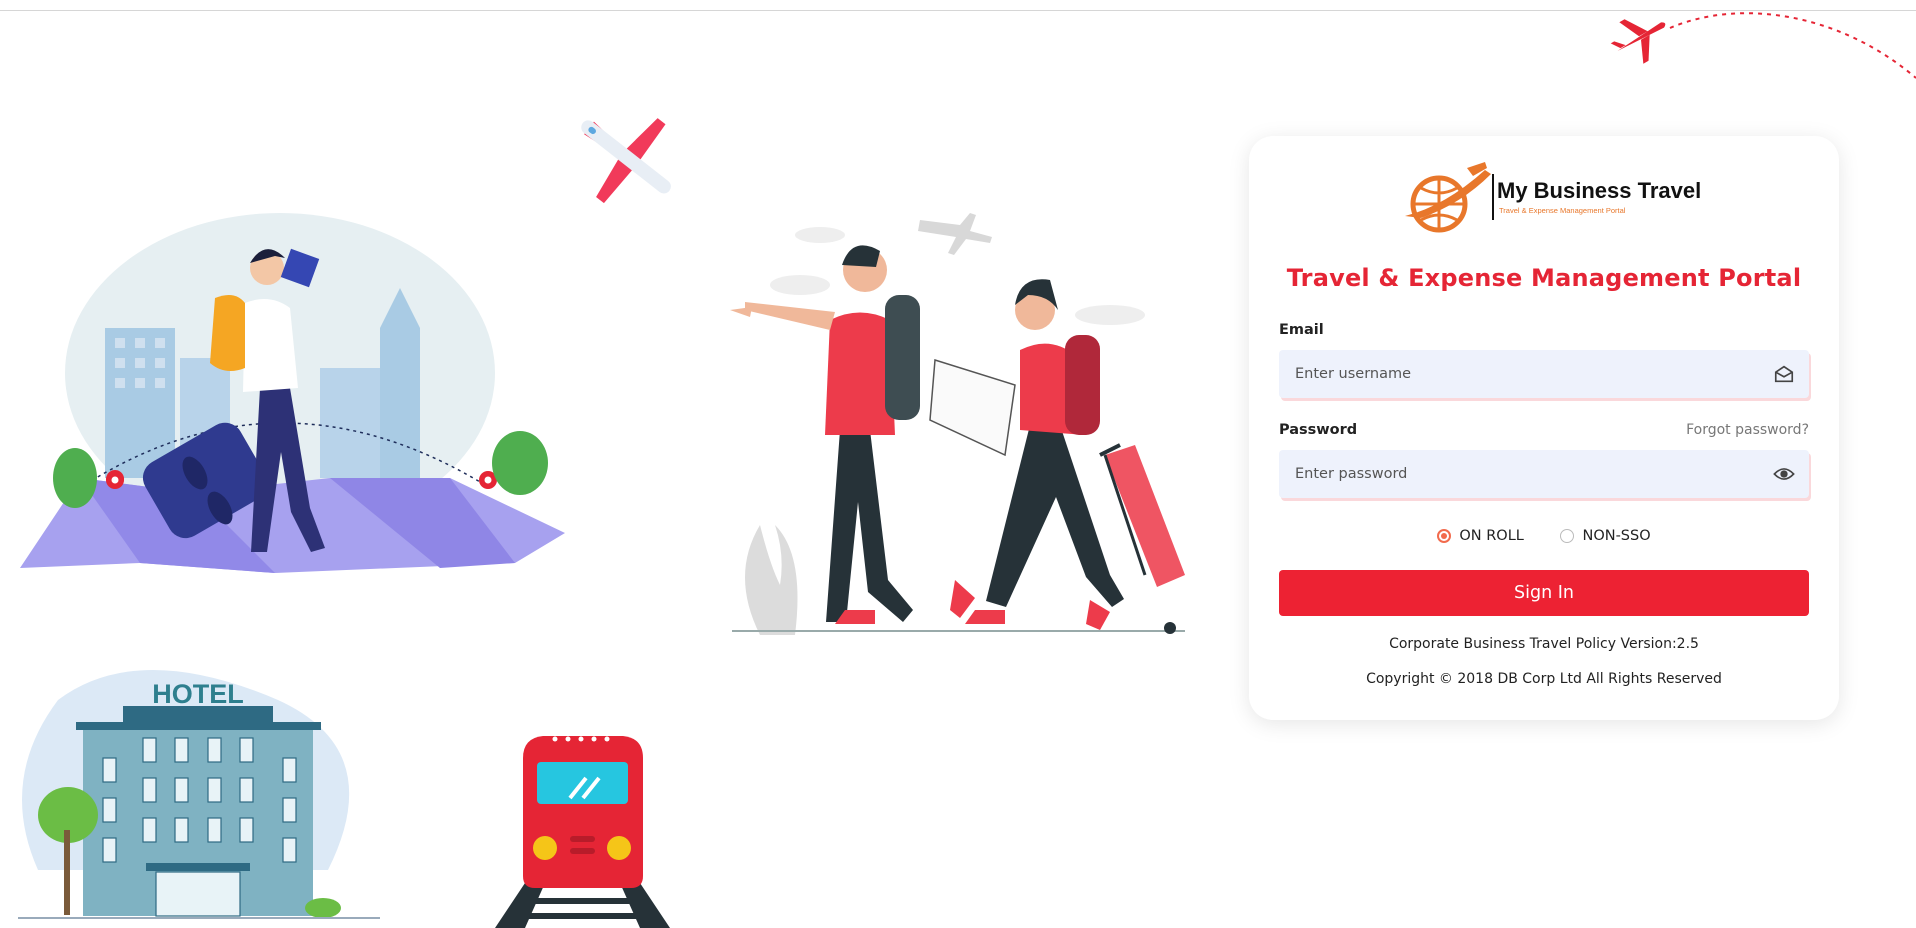 The image size is (1916, 928). I want to click on password-field-wrapper, so click(1544, 474).